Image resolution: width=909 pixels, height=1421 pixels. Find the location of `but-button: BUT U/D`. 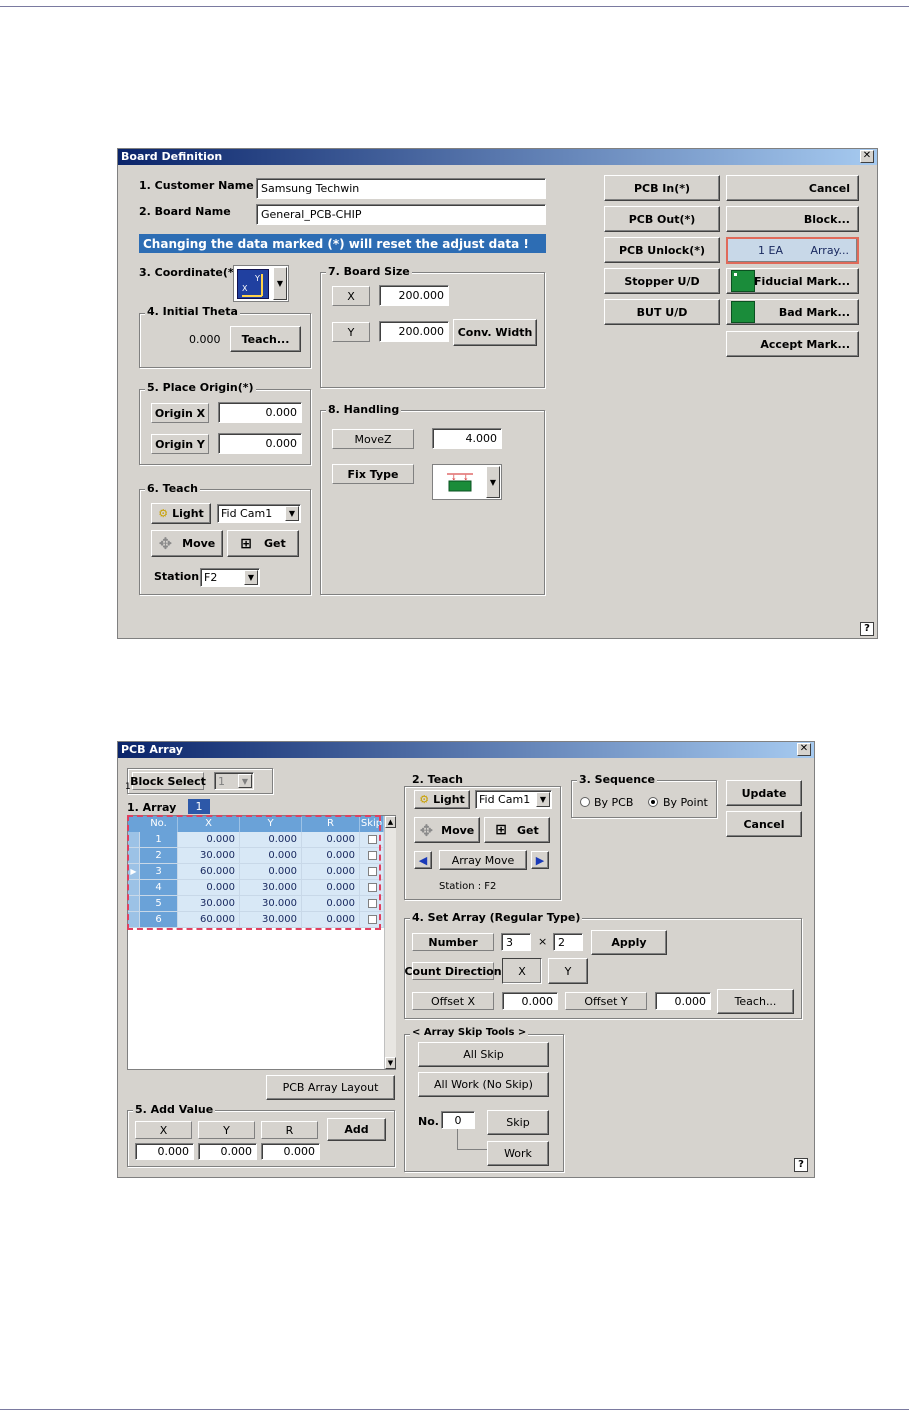

but-button: BUT U/D is located at coordinates (662, 312).